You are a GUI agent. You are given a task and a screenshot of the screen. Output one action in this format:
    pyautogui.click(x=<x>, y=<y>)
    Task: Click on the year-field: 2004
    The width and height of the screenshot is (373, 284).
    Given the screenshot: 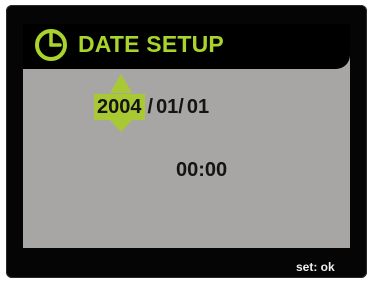 What is the action you would take?
    pyautogui.click(x=119, y=107)
    